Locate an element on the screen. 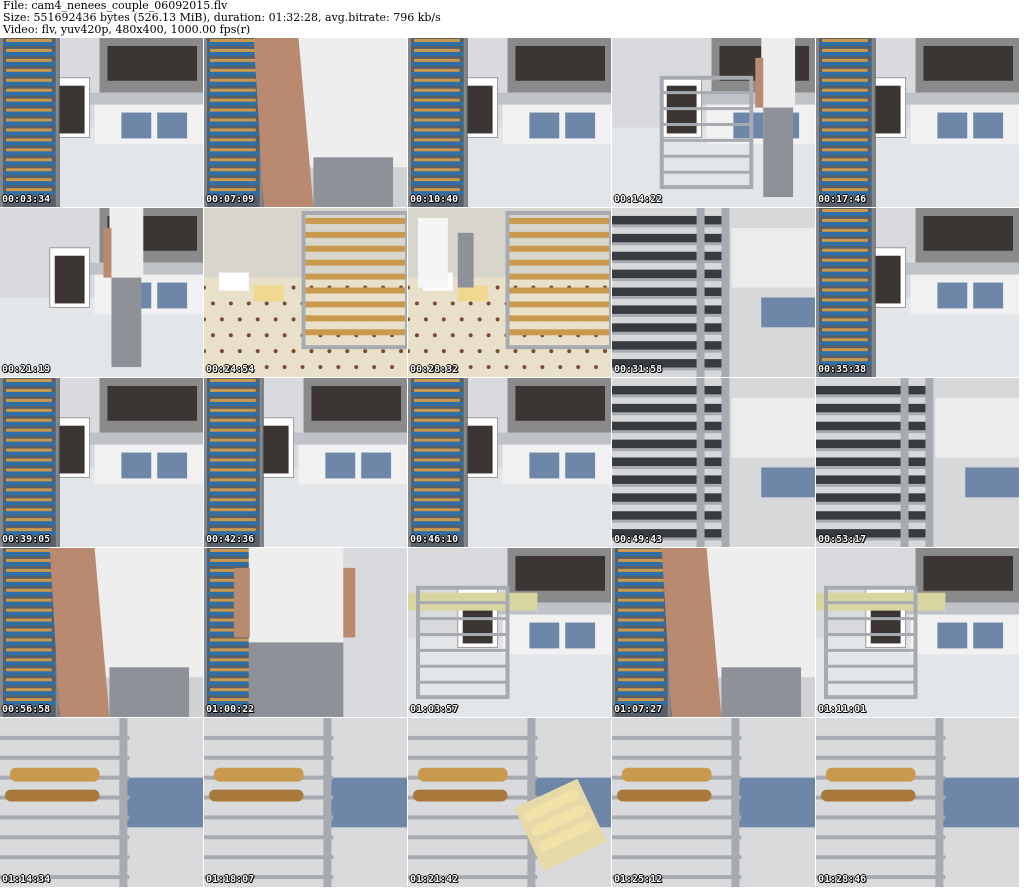 This screenshot has height=889, width=1024. video-thumbnail: 01:25:12 is located at coordinates (714, 803).